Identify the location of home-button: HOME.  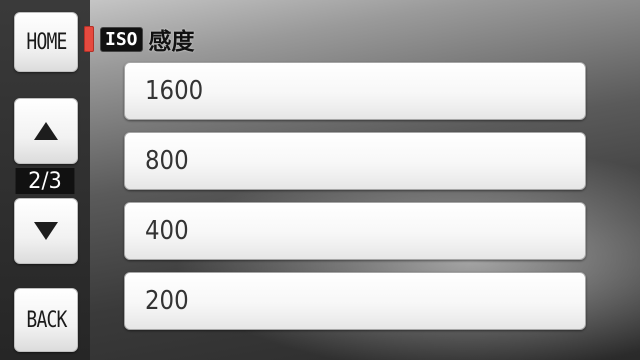
(46, 42).